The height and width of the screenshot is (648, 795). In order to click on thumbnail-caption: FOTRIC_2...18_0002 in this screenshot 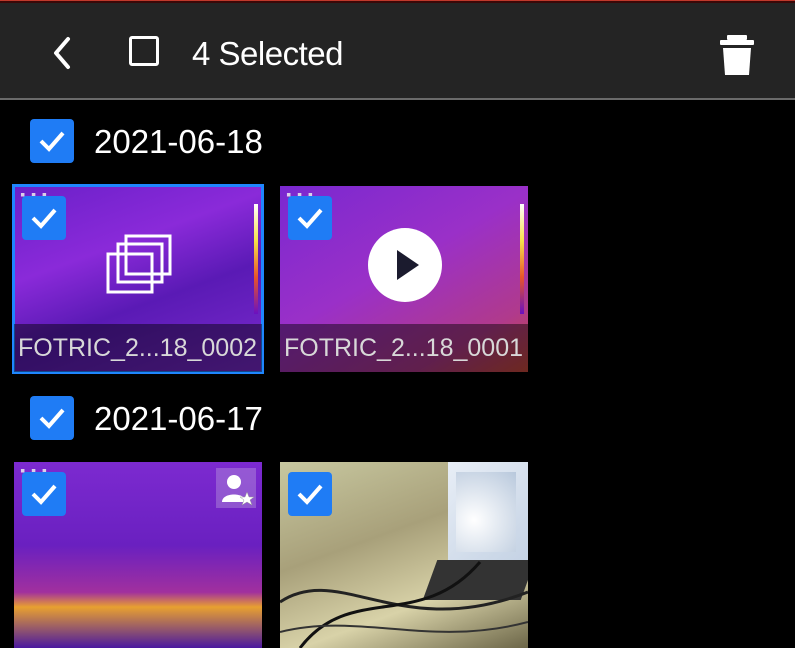, I will do `click(138, 348)`.